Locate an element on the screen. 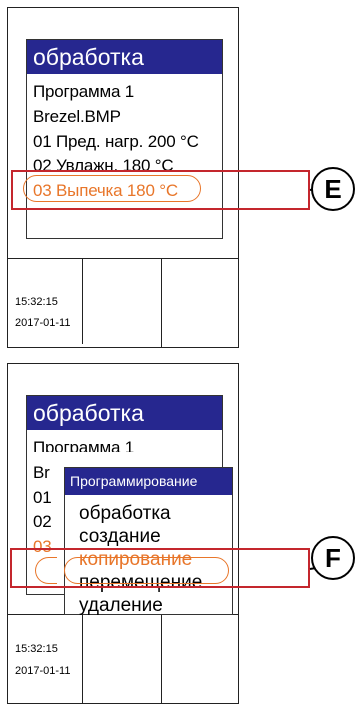  step-item: 01 is located at coordinates (42, 498).